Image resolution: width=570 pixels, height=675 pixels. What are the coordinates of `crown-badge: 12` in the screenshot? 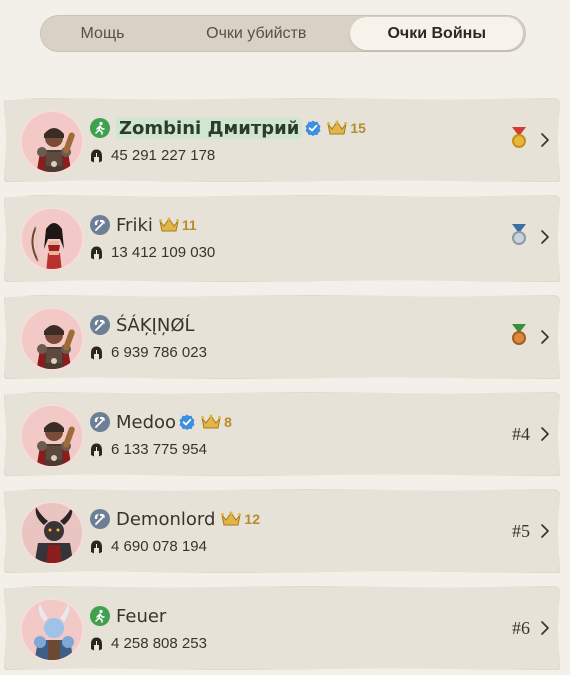 It's located at (240, 519).